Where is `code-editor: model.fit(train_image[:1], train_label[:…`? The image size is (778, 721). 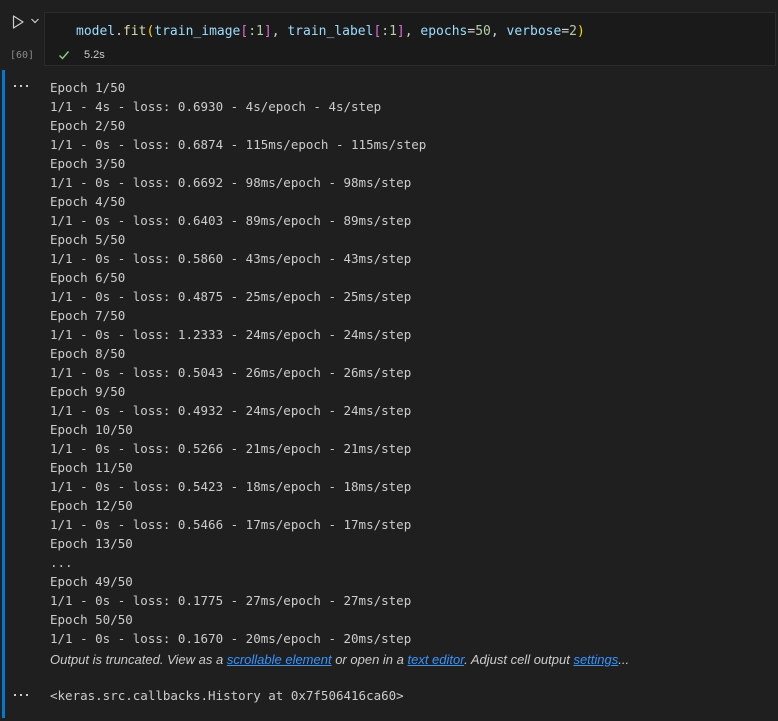
code-editor: model.fit(train_image[:1], train_label[:… is located at coordinates (410, 39).